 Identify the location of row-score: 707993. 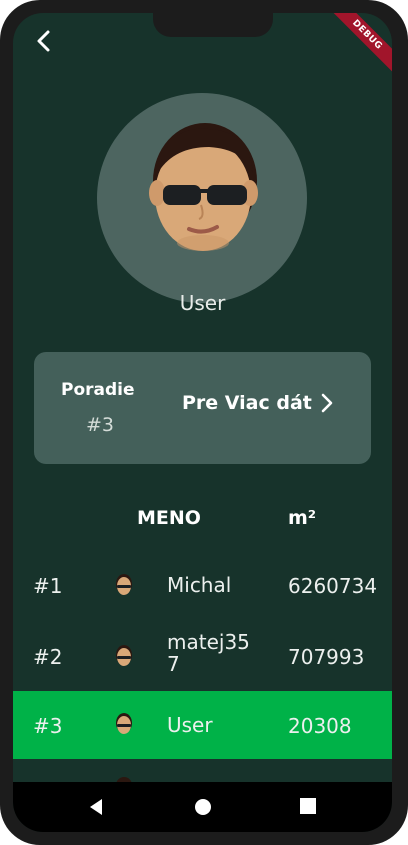
(326, 657).